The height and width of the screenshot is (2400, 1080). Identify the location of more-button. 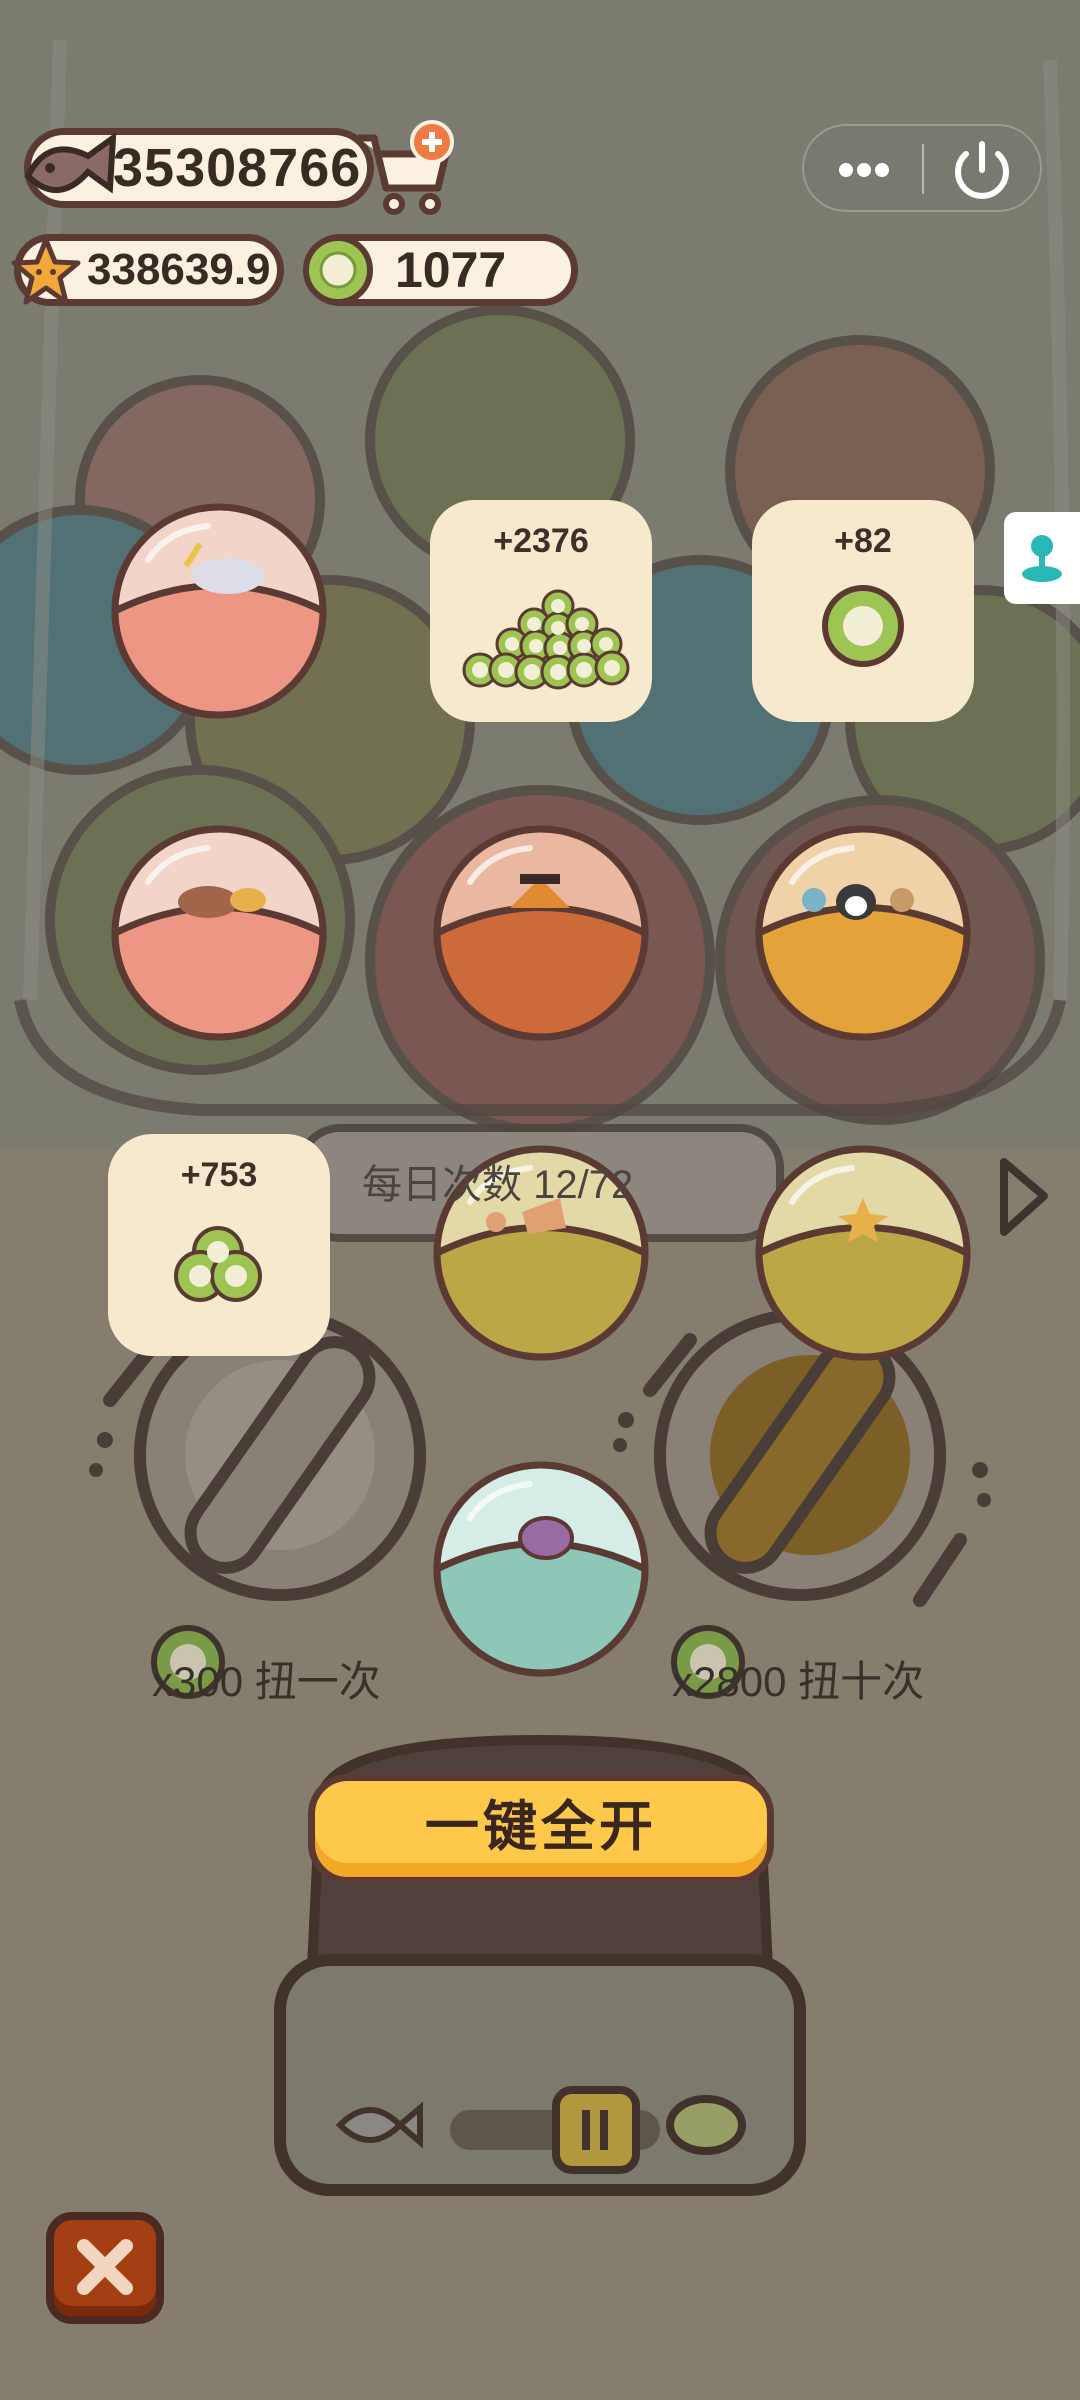
(863, 168).